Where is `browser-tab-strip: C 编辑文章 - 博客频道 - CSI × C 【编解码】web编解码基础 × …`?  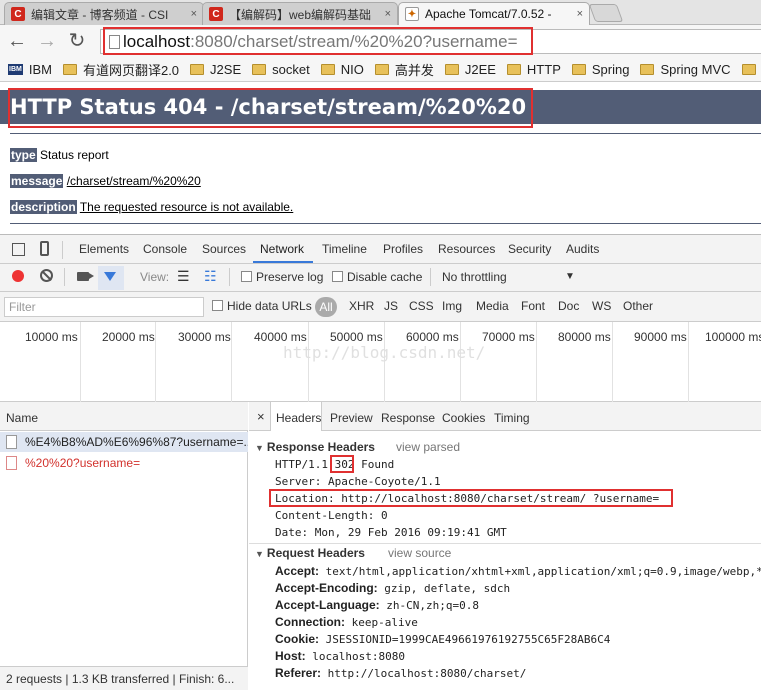 browser-tab-strip: C 编辑文章 - 博客频道 - CSI × C 【编解码】web编解码基础 × … is located at coordinates (380, 12).